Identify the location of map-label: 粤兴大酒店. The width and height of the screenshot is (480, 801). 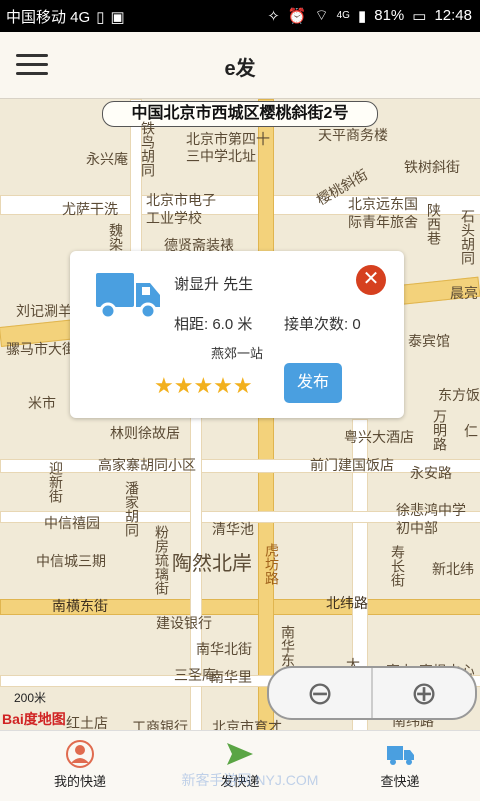
(379, 437).